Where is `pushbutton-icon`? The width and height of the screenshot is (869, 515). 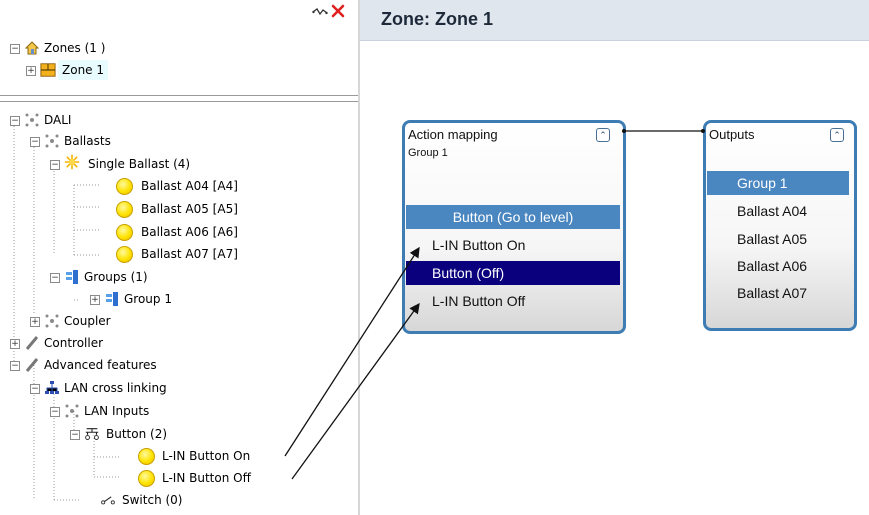
pushbutton-icon is located at coordinates (92, 434).